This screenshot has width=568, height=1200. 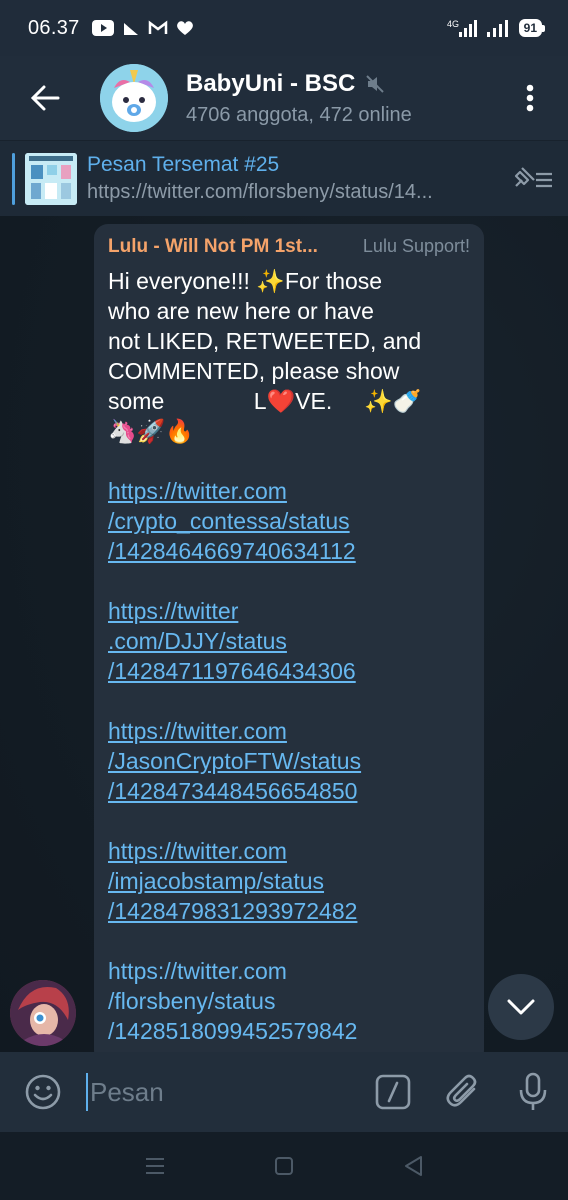 What do you see at coordinates (453, 24) in the screenshot?
I see `svg-text: 4G` at bounding box center [453, 24].